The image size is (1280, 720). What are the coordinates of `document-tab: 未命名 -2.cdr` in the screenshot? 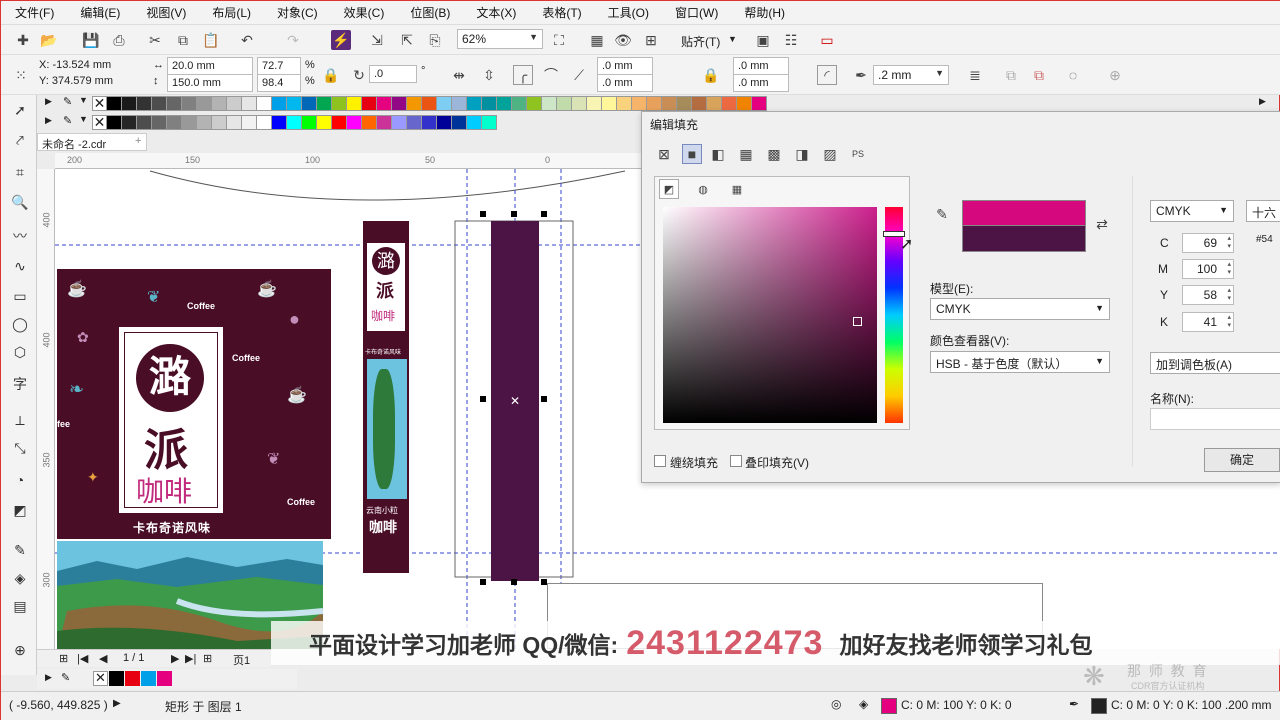 It's located at (92, 142).